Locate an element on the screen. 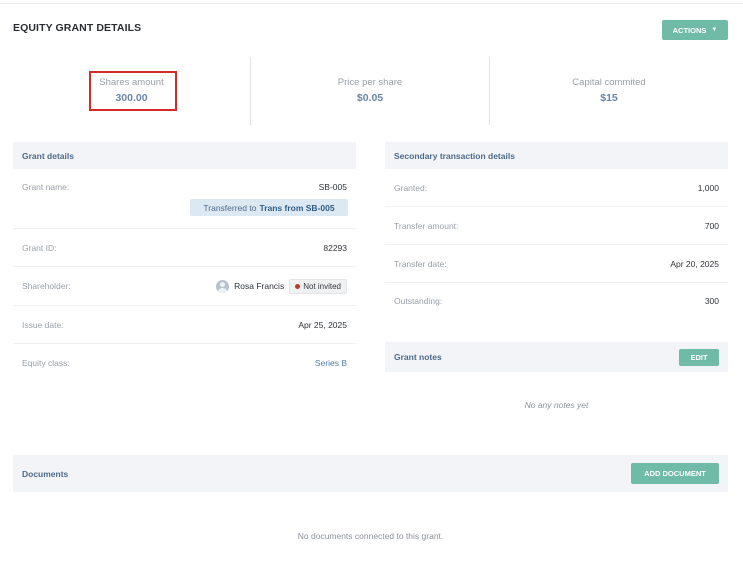 This screenshot has width=743, height=588. secondary-transaction-title: Secondary transaction details is located at coordinates (454, 155).